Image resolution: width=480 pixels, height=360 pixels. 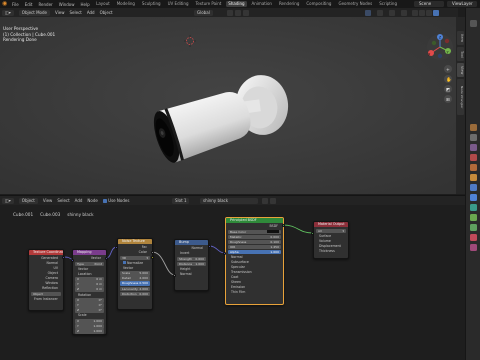 What do you see at coordinates (380, 12) in the screenshot?
I see `gizmo-toggle-icon` at bounding box center [380, 12].